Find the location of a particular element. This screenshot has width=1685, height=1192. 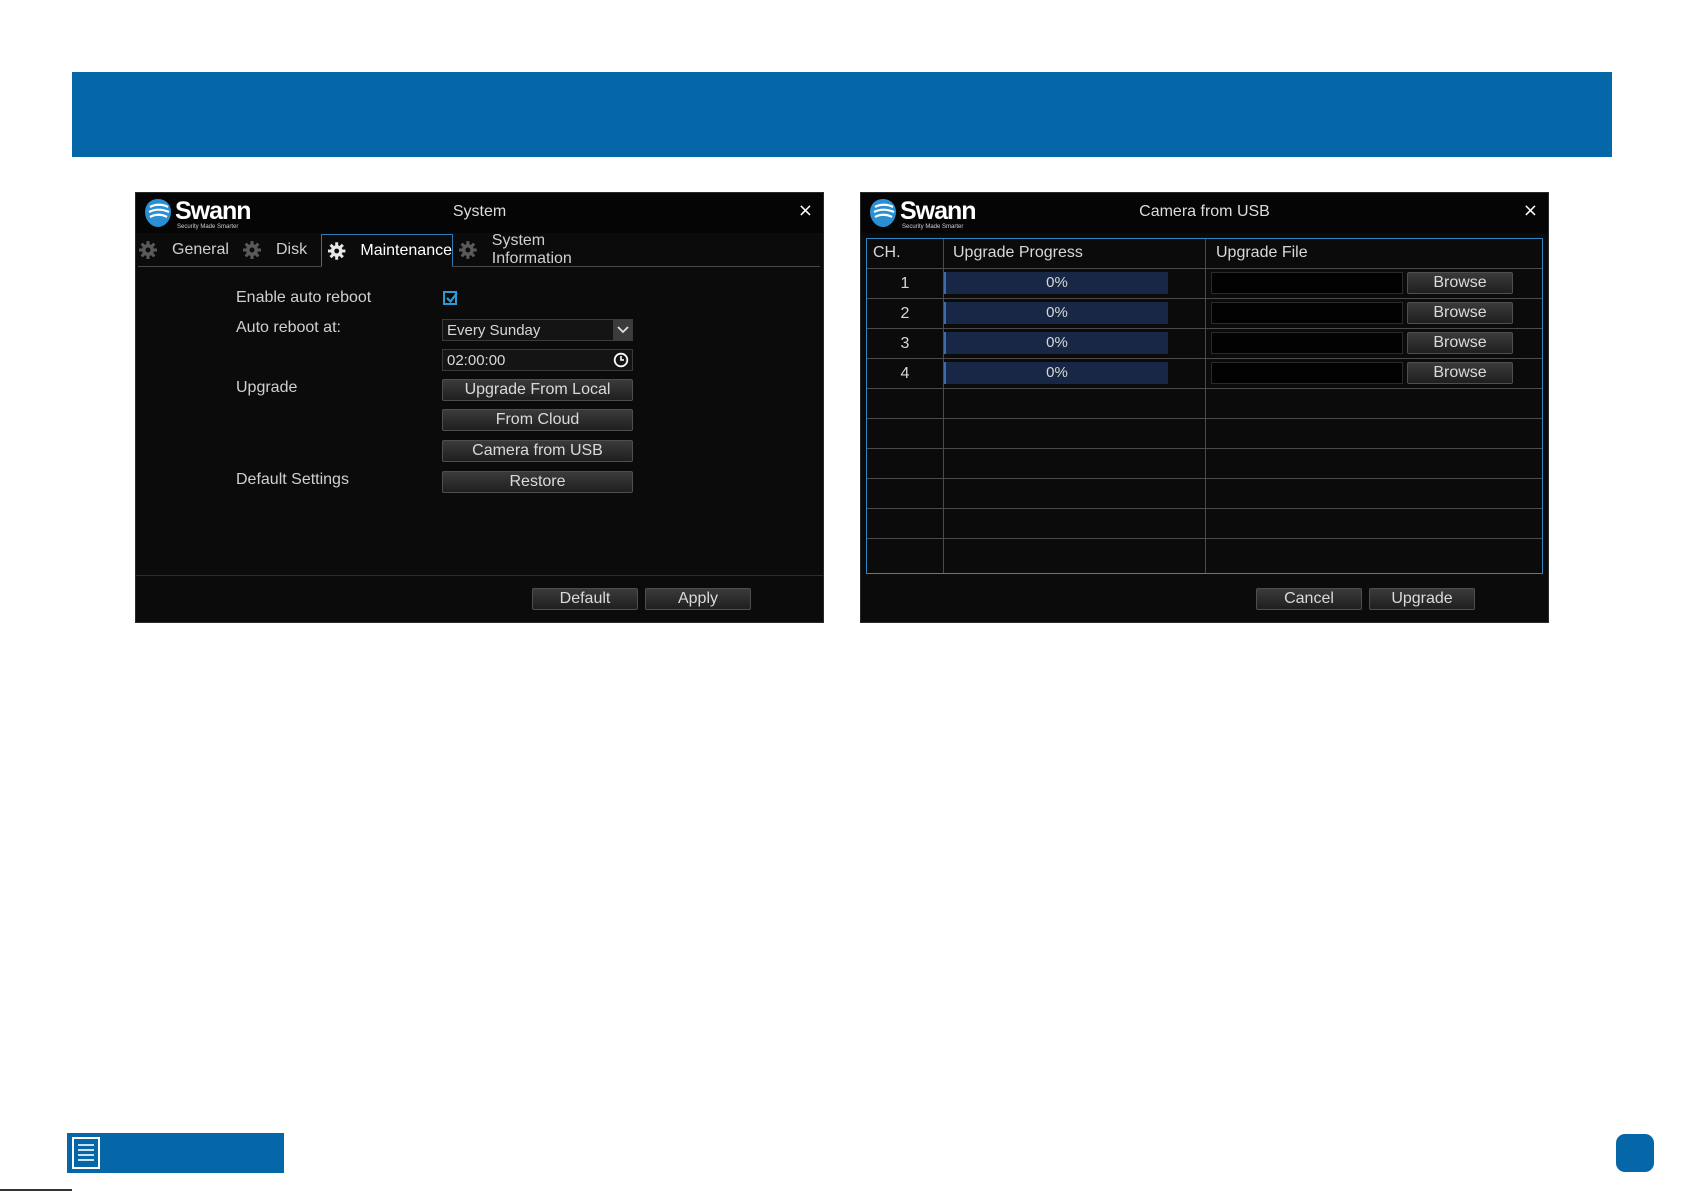

restore-button: Restore is located at coordinates (537, 482).